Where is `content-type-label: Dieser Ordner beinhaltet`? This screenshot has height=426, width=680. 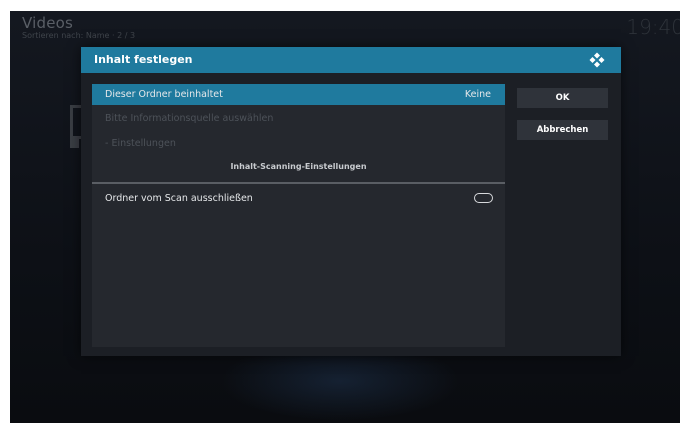 content-type-label: Dieser Ordner beinhaltet is located at coordinates (164, 94).